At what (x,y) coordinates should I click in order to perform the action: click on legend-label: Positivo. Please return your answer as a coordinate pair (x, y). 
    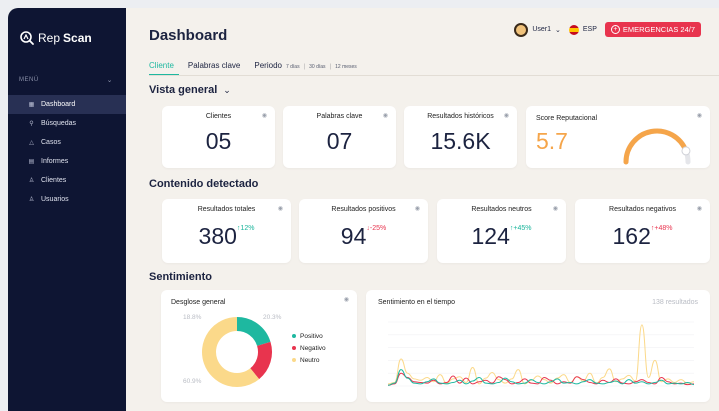
    Looking at the image, I should click on (311, 336).